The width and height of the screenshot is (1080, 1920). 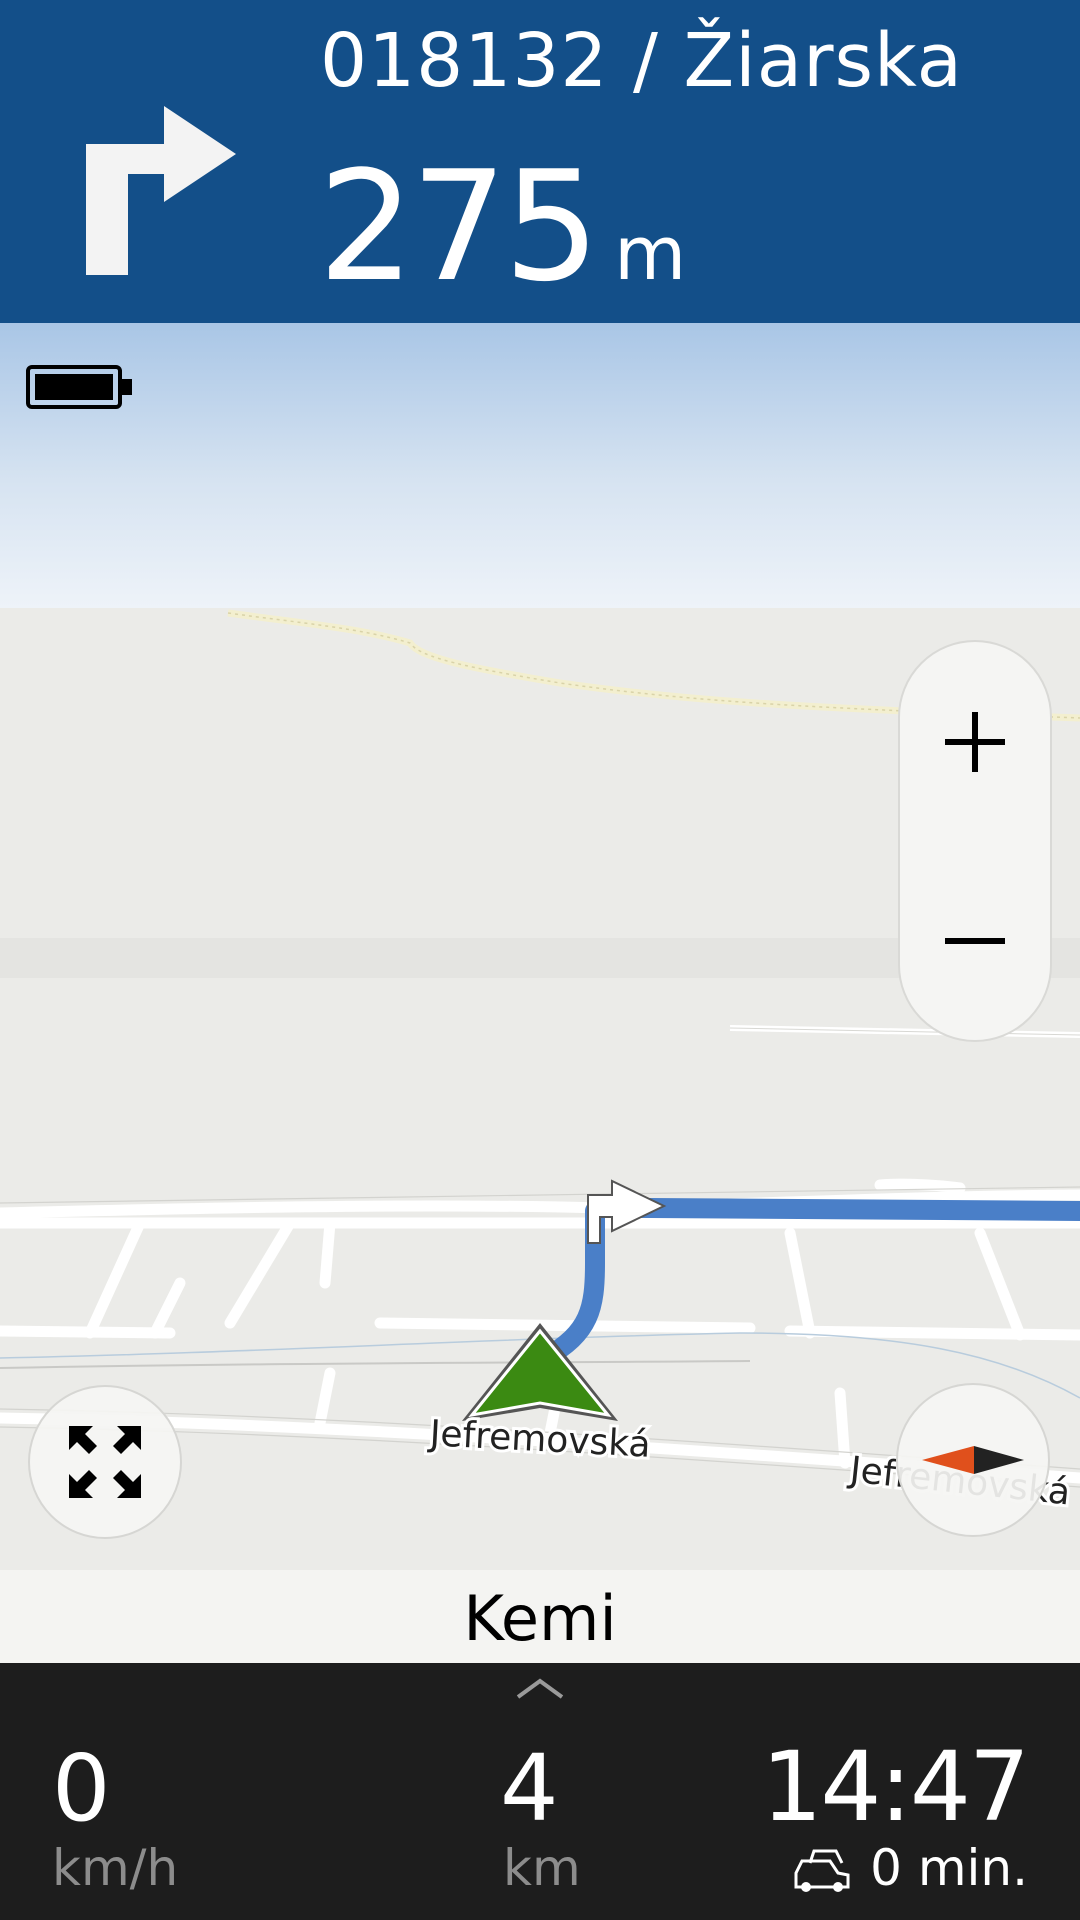 I want to click on speed-value: 0, so click(x=81, y=1788).